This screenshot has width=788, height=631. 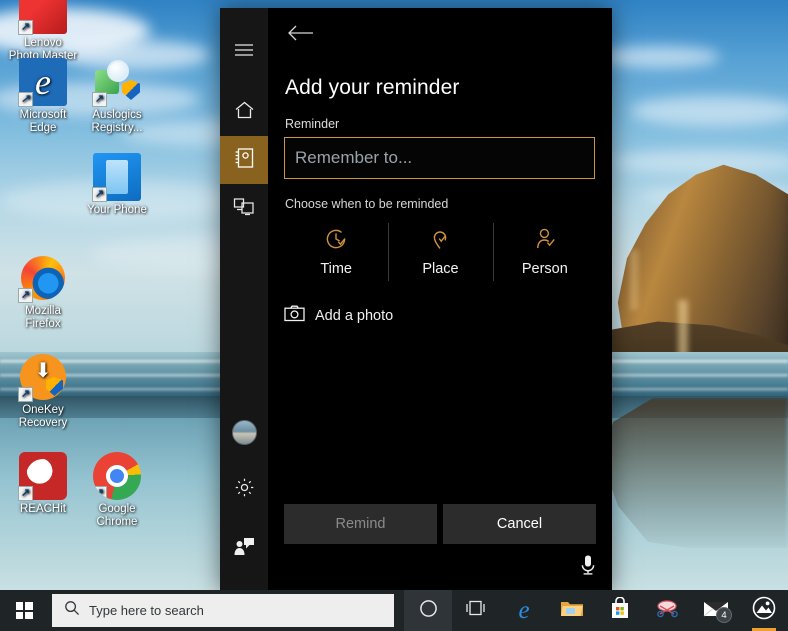 I want to click on windows-start-icon, so click(x=24, y=610).